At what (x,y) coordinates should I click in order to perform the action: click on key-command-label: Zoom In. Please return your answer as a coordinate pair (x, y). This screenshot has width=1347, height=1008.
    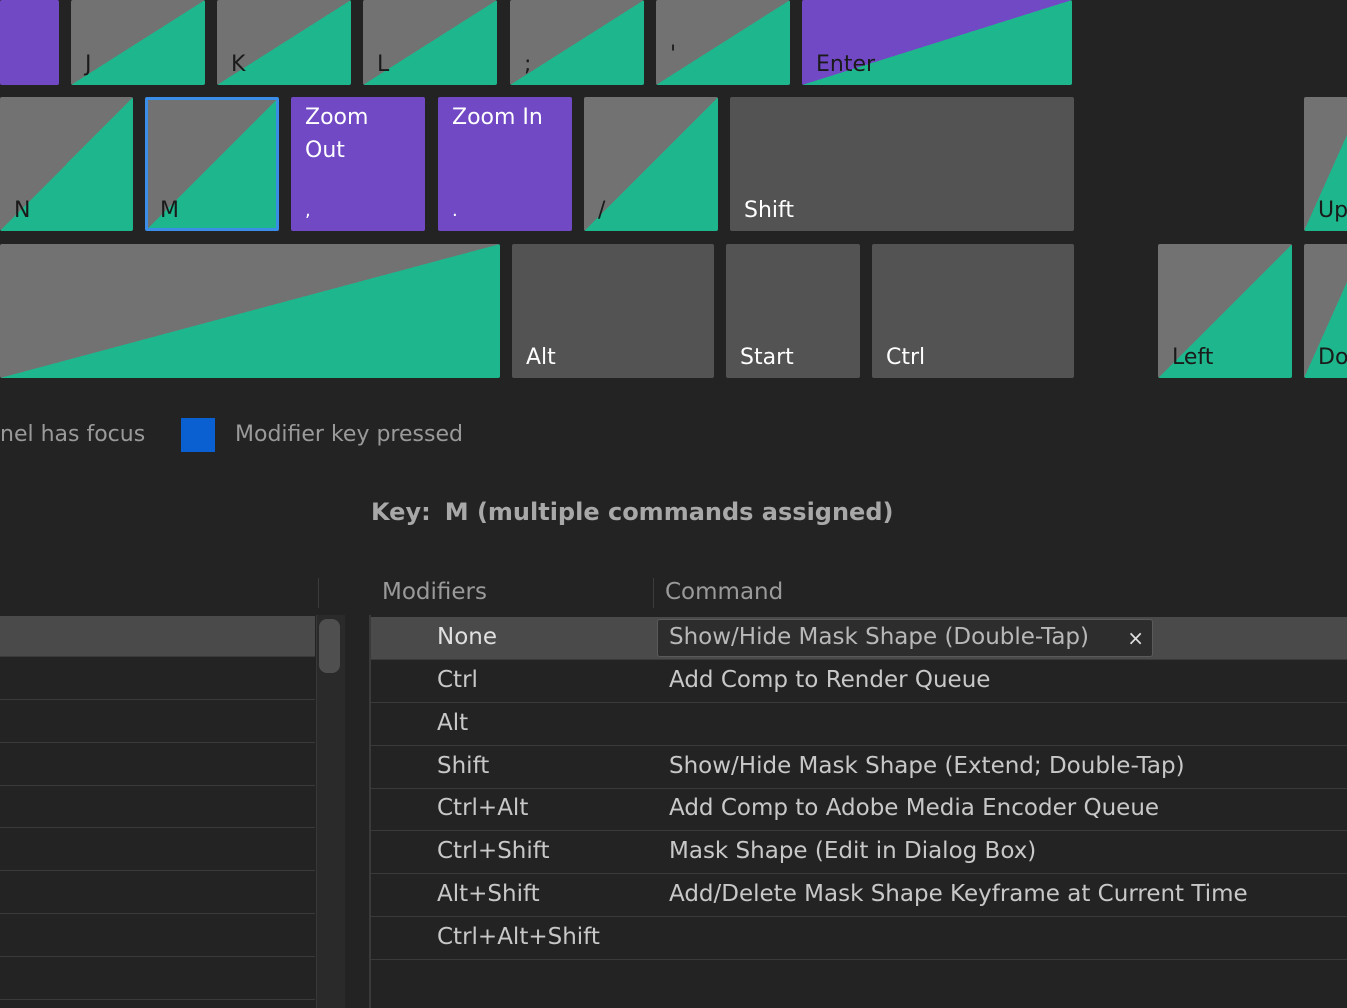
    Looking at the image, I should click on (497, 117).